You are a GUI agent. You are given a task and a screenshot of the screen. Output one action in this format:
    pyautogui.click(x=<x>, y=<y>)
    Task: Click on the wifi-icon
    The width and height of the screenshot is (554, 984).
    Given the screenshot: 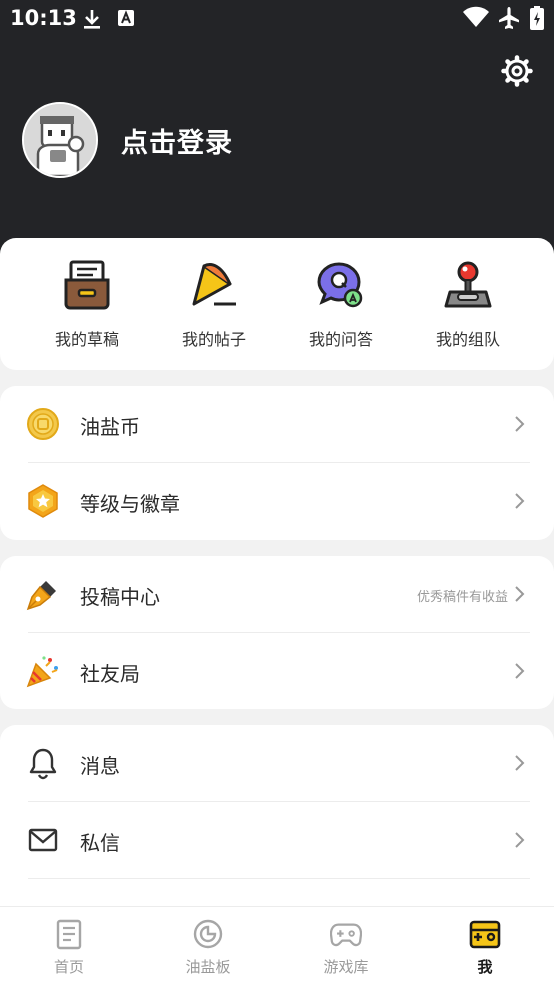 What is the action you would take?
    pyautogui.click(x=476, y=19)
    